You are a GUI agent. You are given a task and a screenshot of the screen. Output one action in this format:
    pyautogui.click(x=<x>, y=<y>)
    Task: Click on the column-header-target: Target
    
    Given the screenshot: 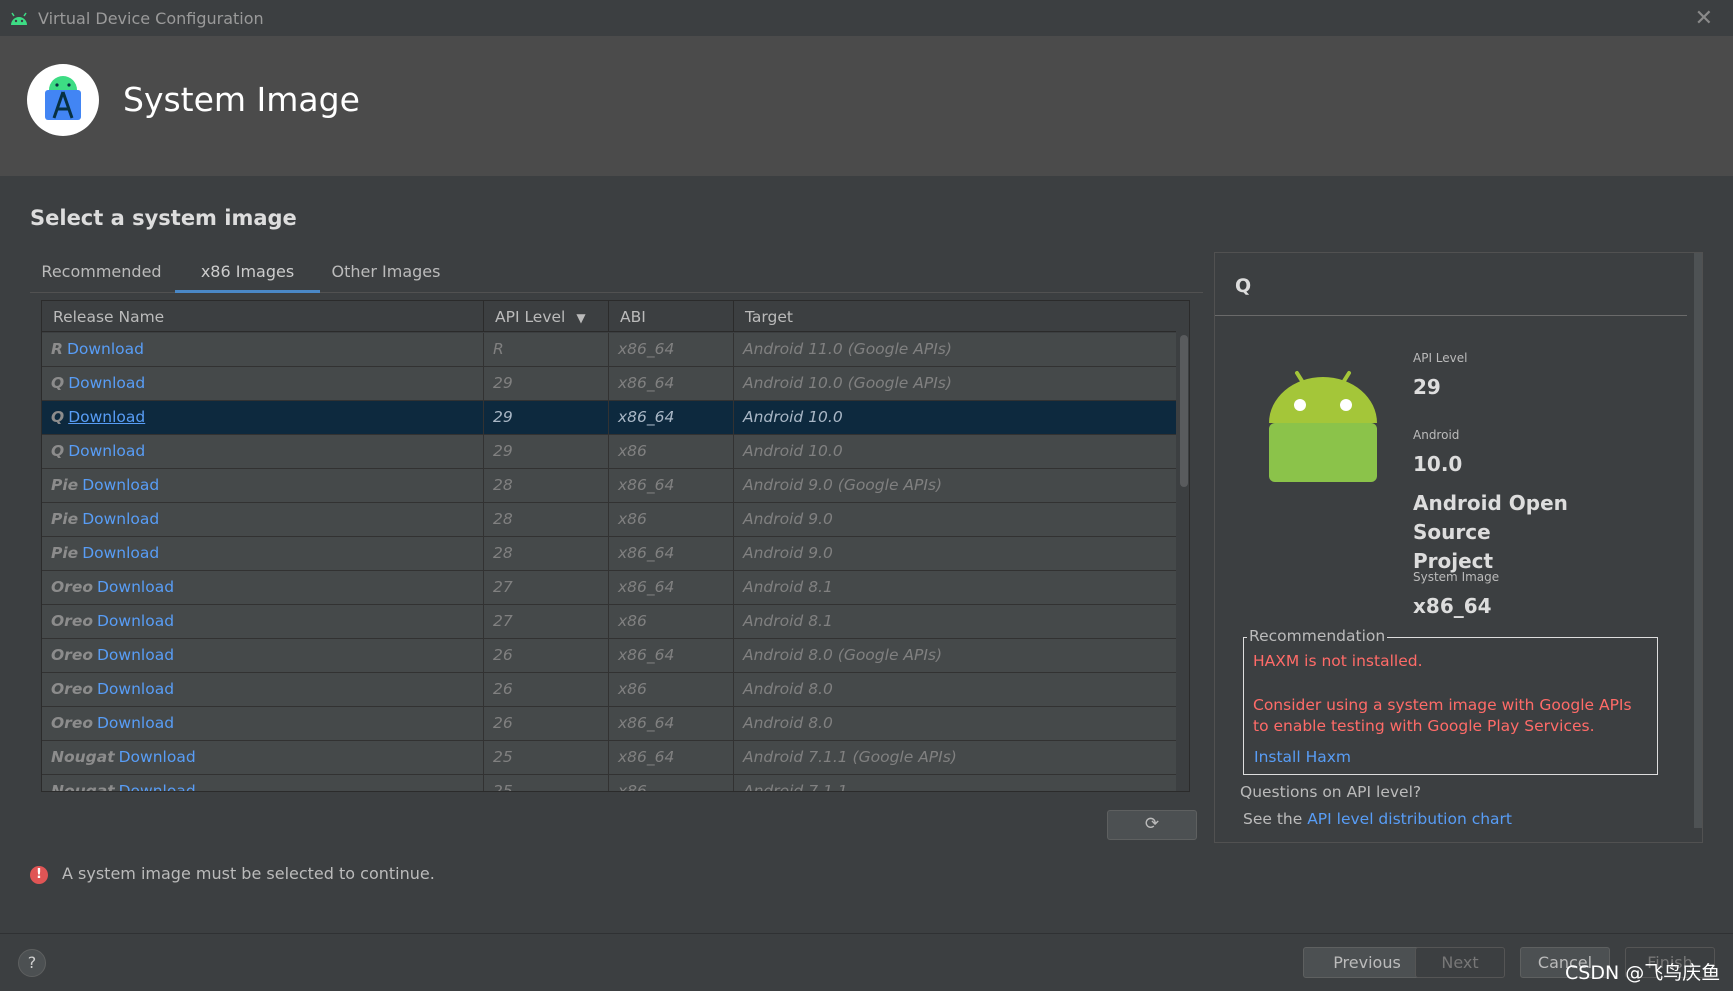 What is the action you would take?
    pyautogui.click(x=955, y=316)
    